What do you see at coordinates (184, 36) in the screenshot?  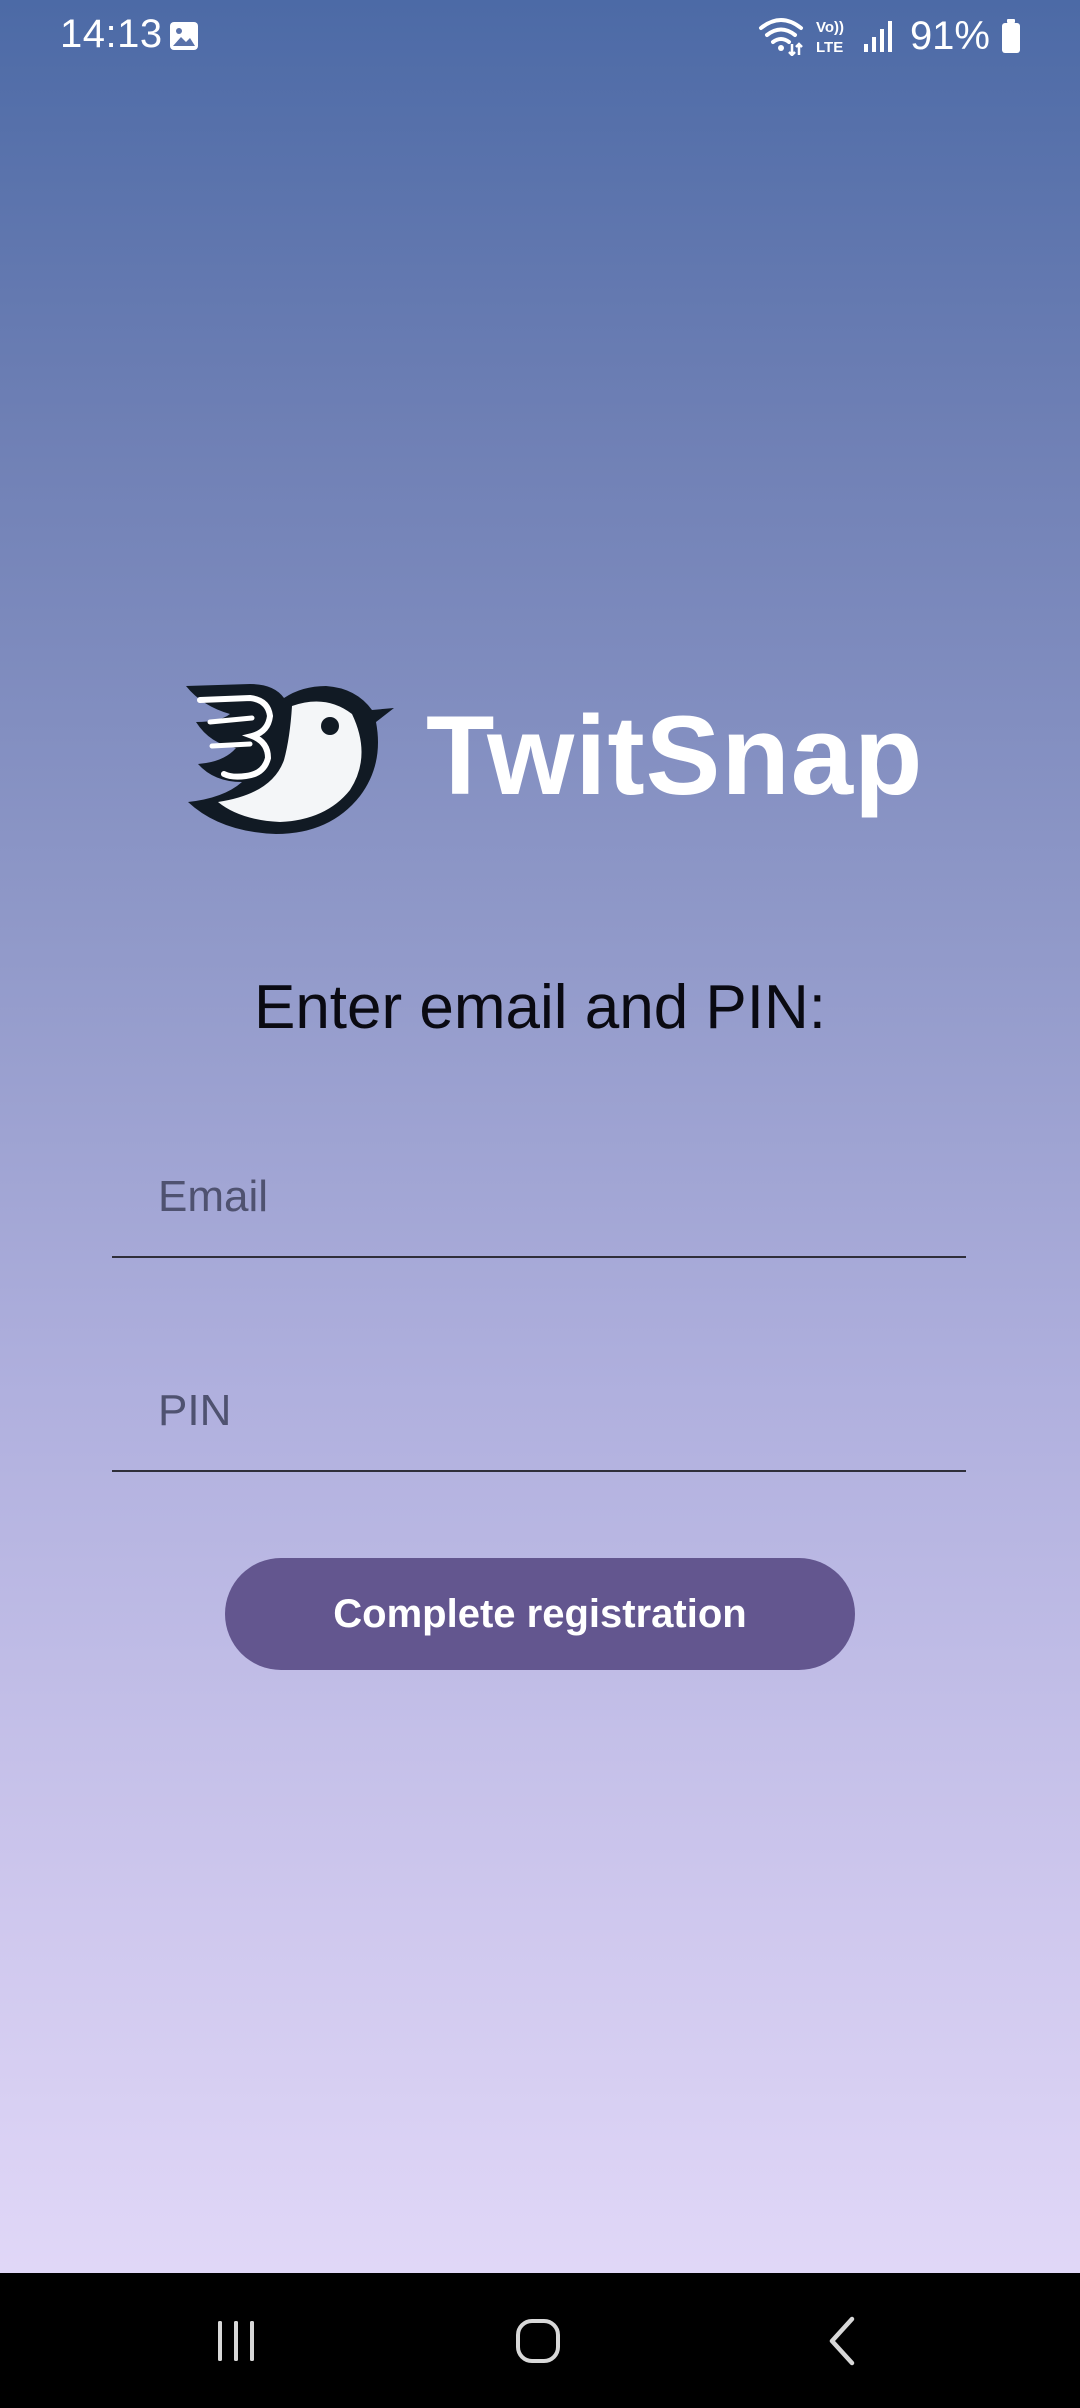 I see `gallery-icon` at bounding box center [184, 36].